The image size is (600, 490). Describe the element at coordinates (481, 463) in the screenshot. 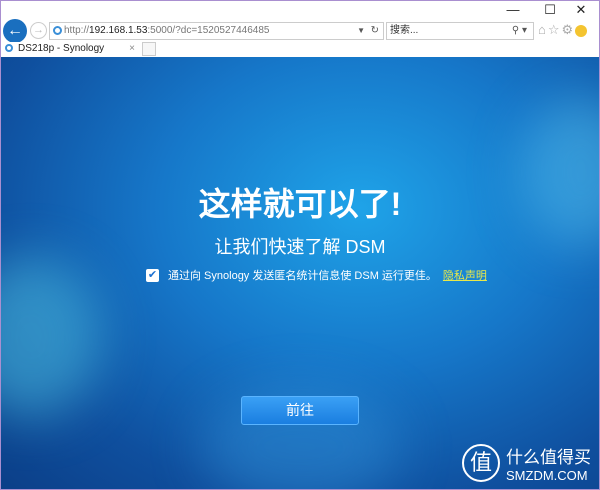

I see `smzdm-logo: 值` at that location.